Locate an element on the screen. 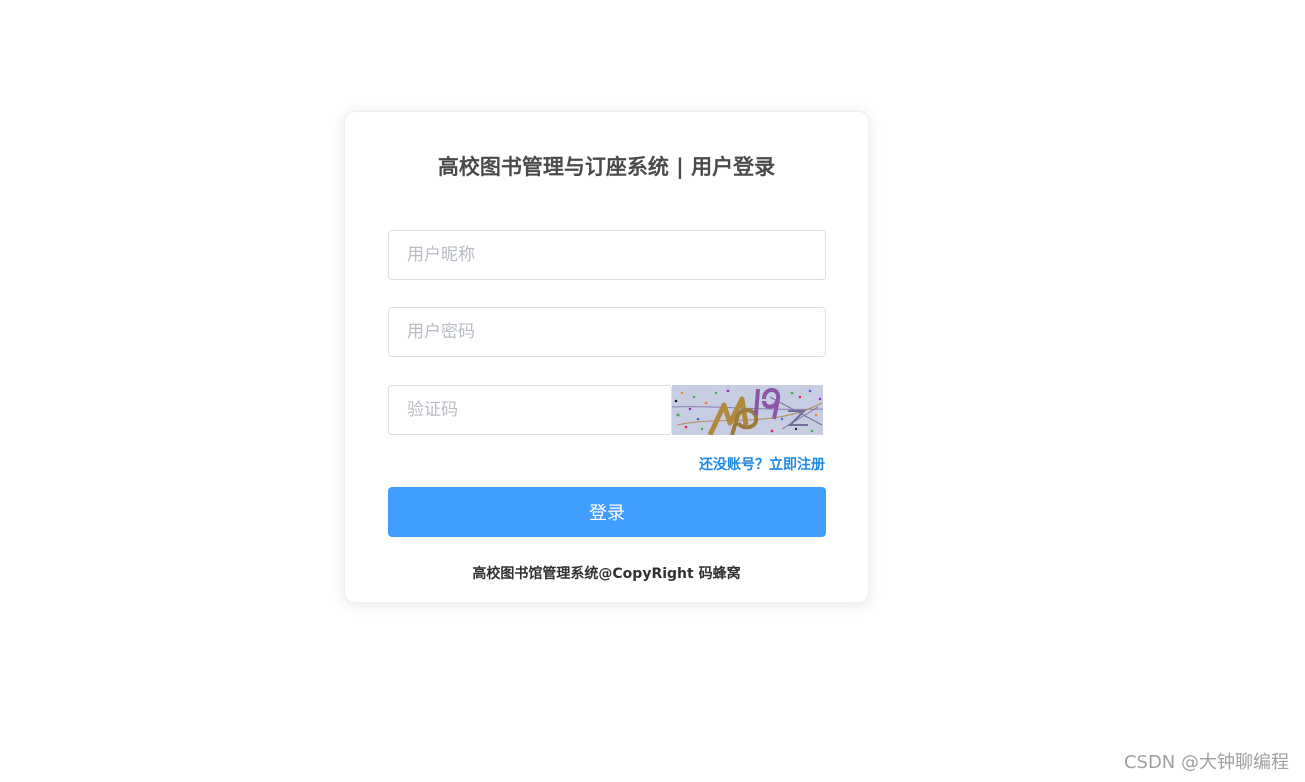 The height and width of the screenshot is (782, 1305). password-input is located at coordinates (607, 332).